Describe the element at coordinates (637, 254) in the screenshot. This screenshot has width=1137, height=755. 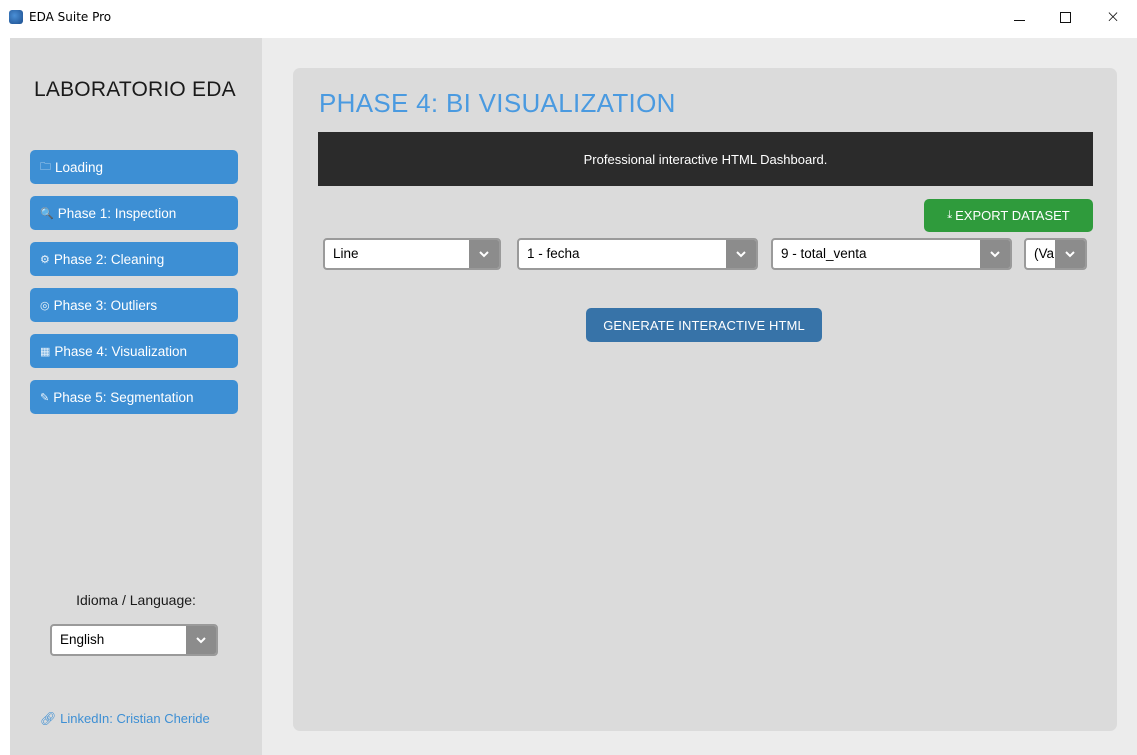
I see `x-column-select: 1 - fecha` at that location.